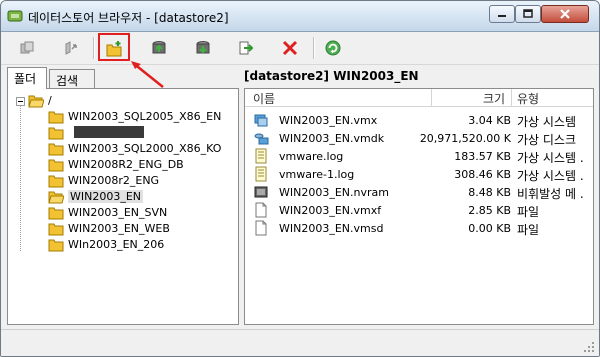 This screenshot has width=600, height=357. I want to click on current-path: [datastore2] WIN2003_EN, so click(331, 76).